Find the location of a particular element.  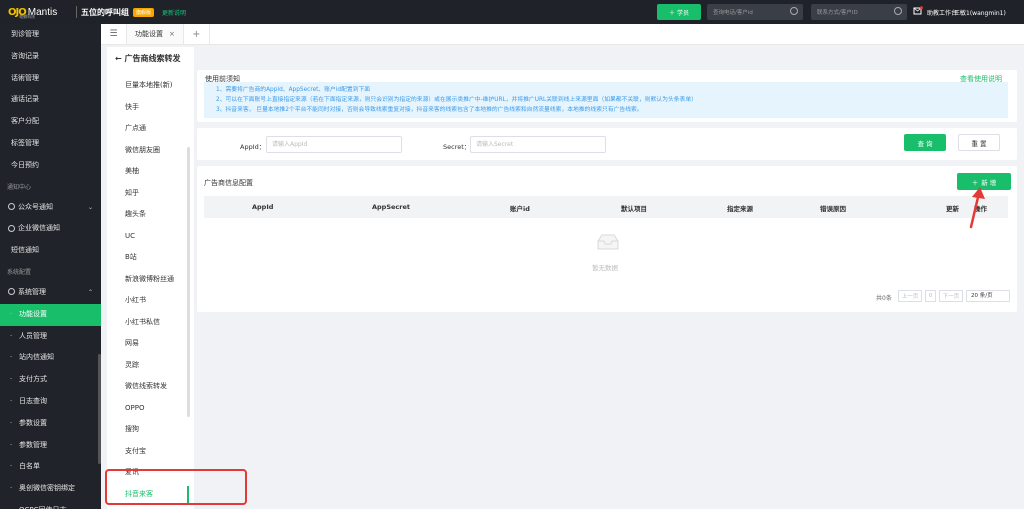

add-student-button: ＋ 学员 is located at coordinates (679, 12).